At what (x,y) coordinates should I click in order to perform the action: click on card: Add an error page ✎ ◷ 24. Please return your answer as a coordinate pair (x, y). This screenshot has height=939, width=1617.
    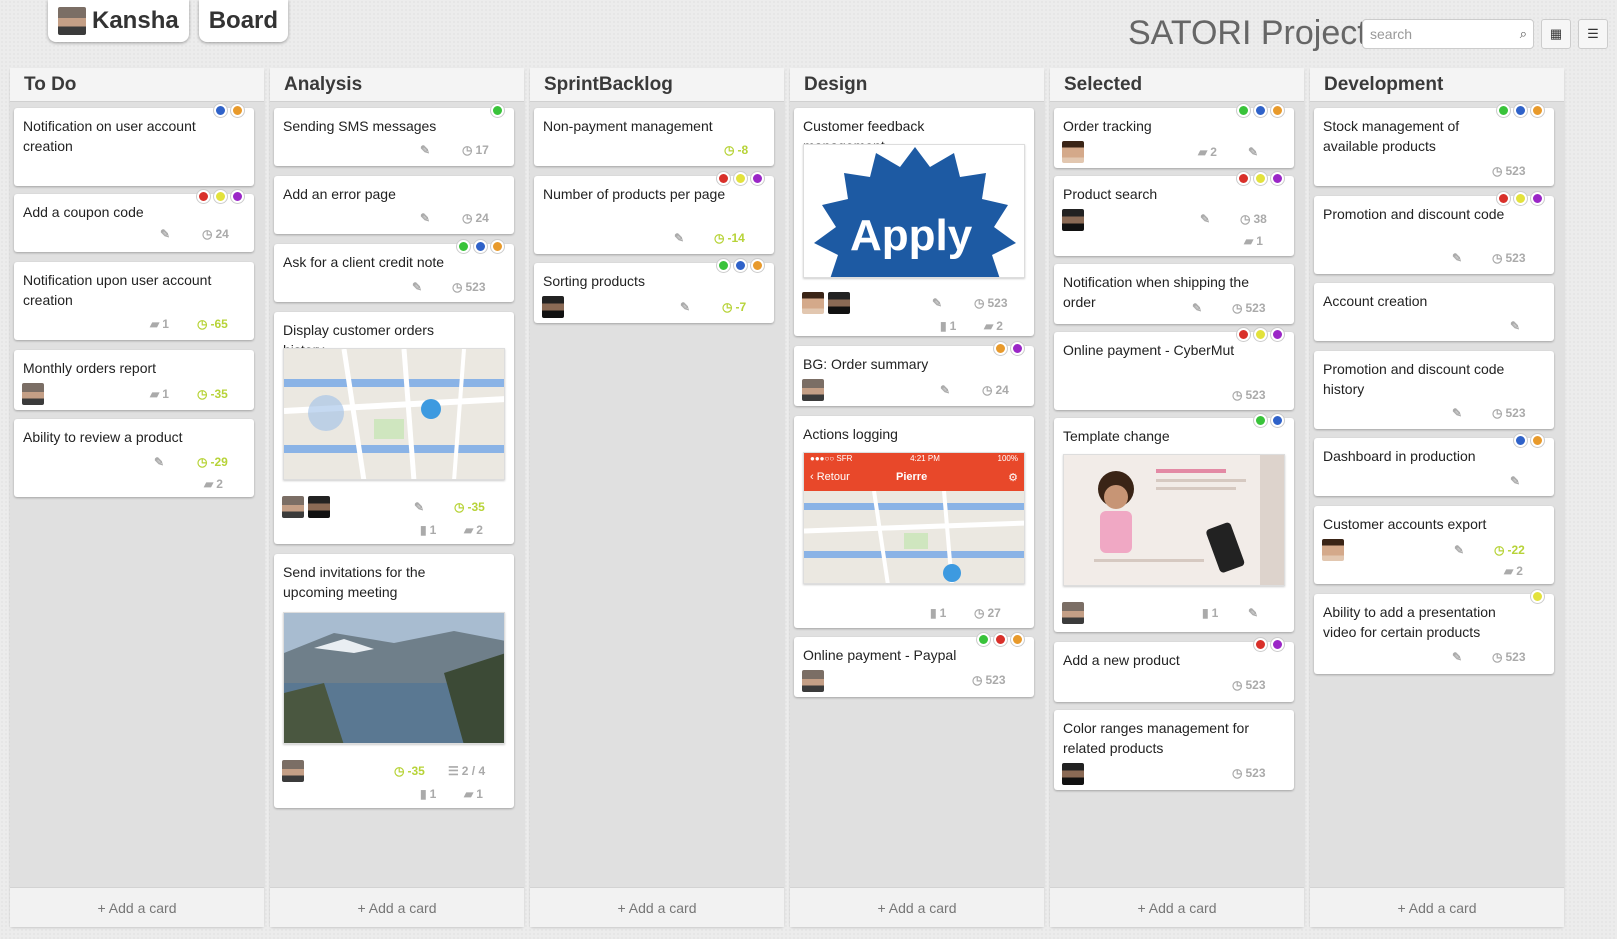
    Looking at the image, I should click on (394, 205).